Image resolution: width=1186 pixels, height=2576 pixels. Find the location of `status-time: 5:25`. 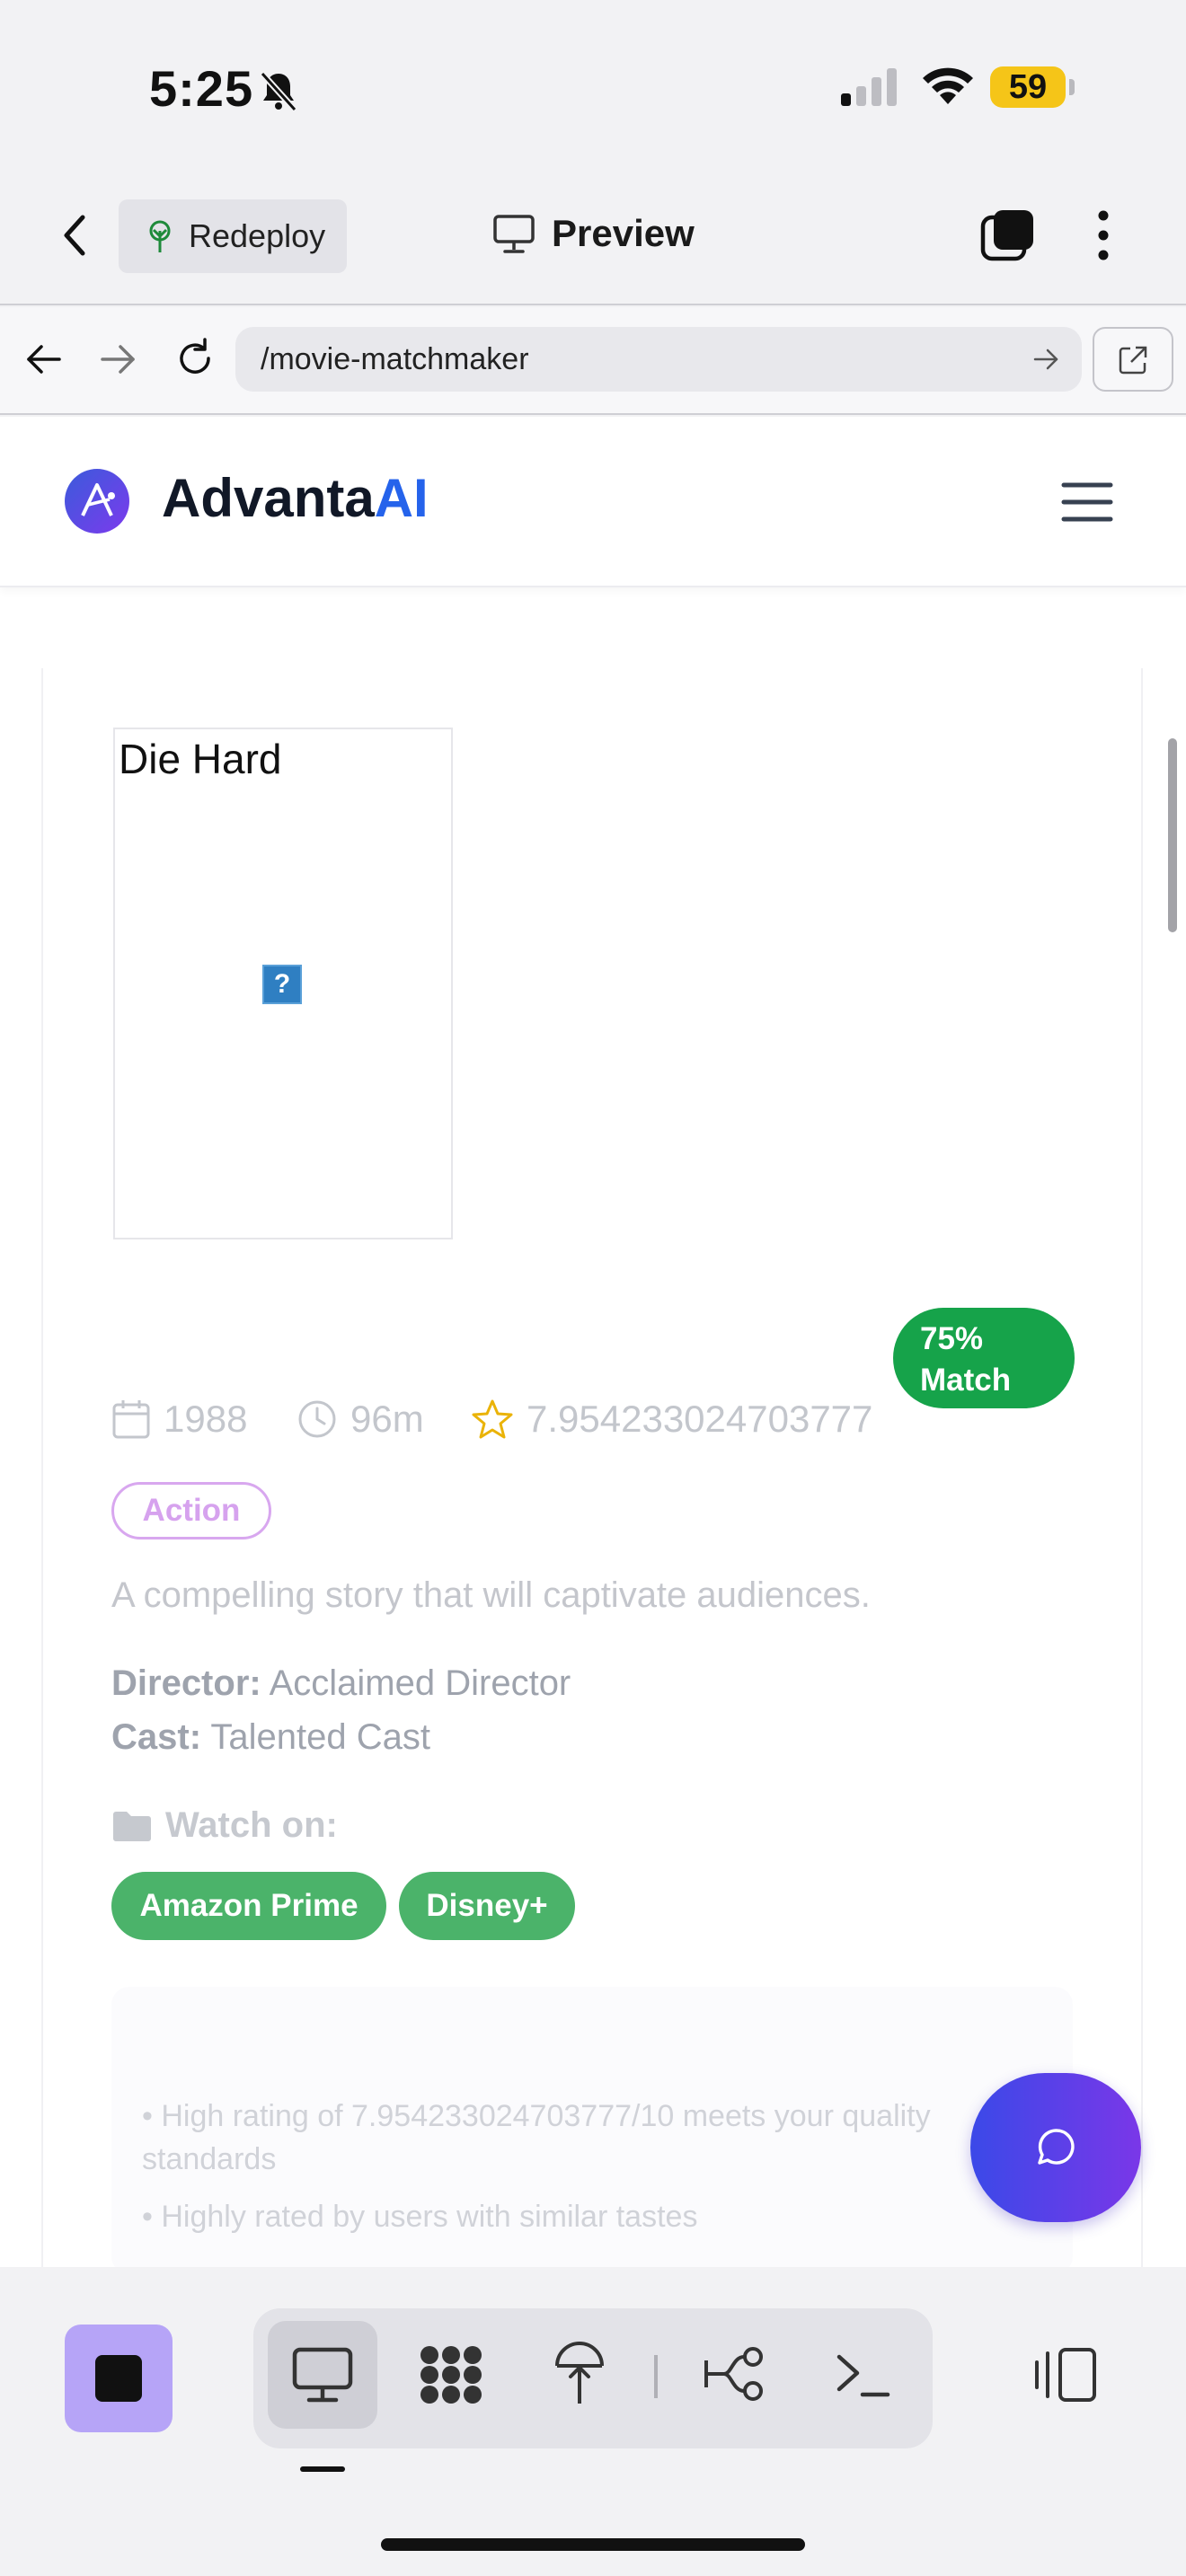

status-time: 5:25 is located at coordinates (201, 88).